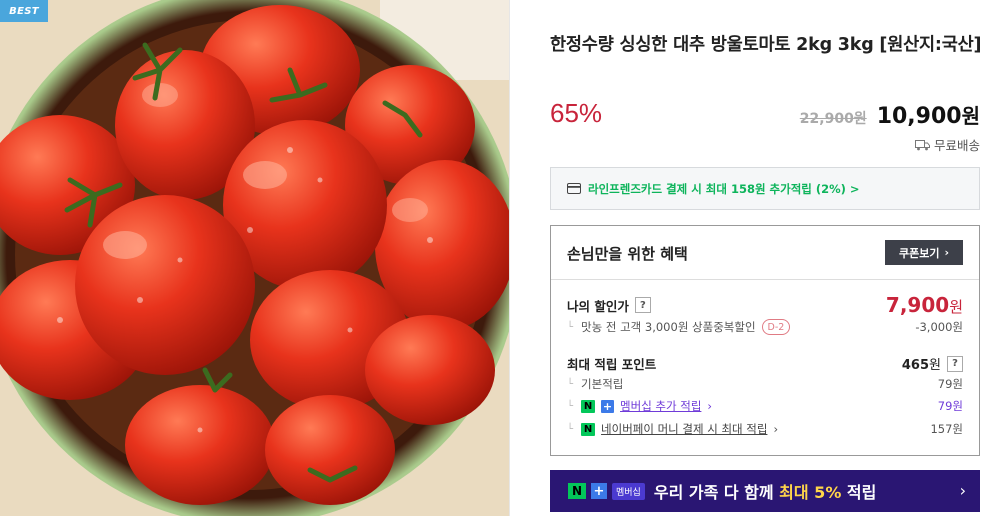 This screenshot has height=516, width=1006. I want to click on sale-price-unit: 원, so click(970, 116).